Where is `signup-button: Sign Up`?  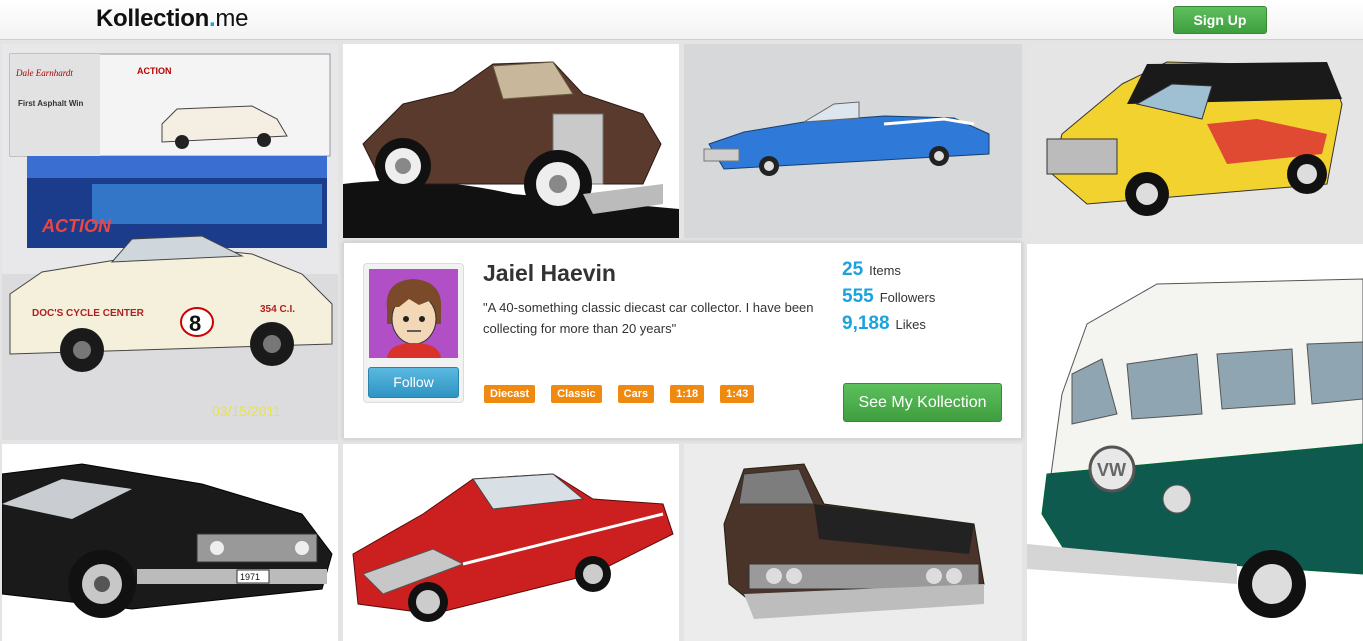
signup-button: Sign Up is located at coordinates (1220, 20).